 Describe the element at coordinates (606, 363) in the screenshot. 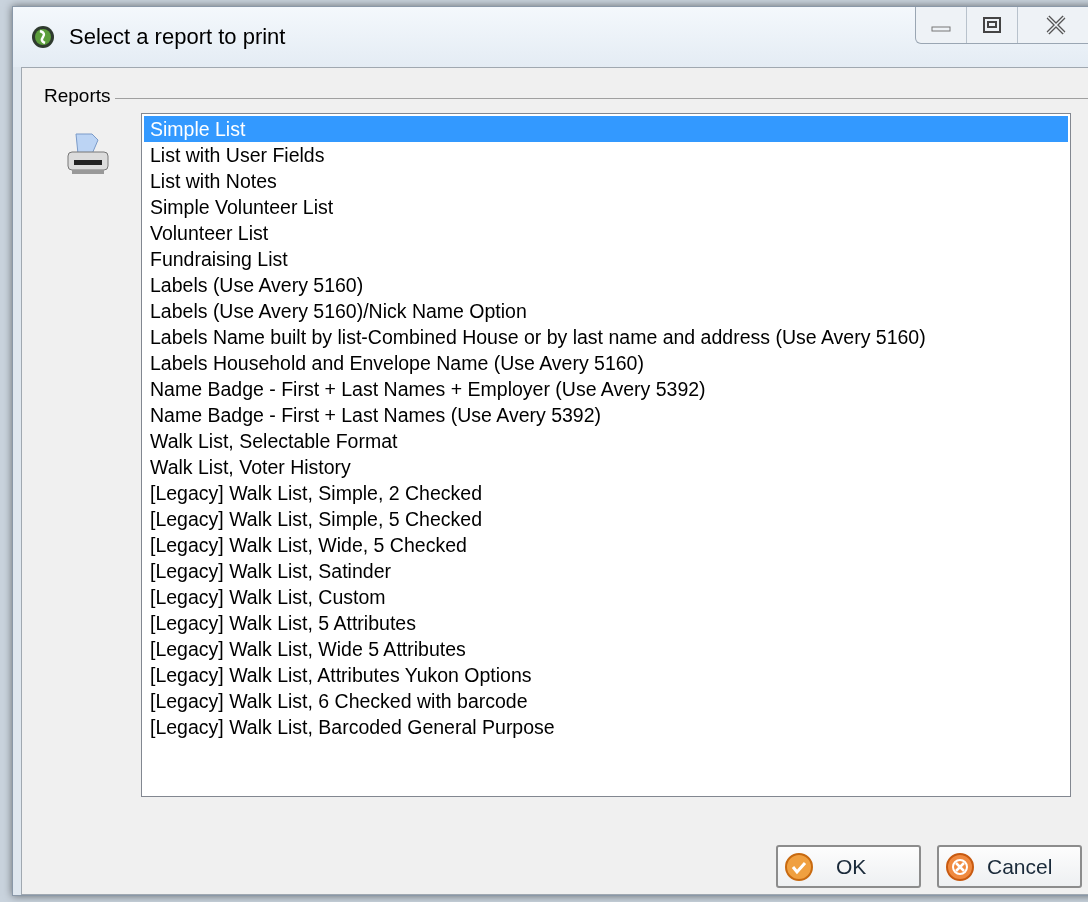

I see `list-item: Labels Household and Envelope Name (Use Avery 5160)` at that location.